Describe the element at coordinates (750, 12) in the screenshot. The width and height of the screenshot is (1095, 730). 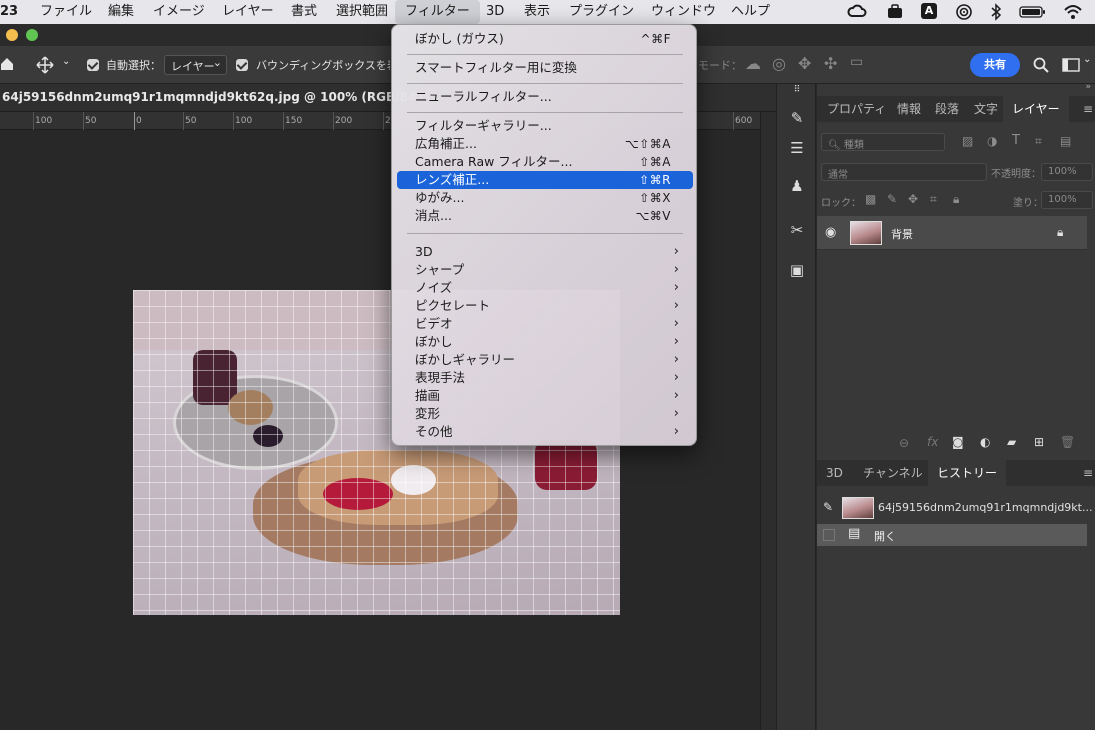
I see `menu-help: ヘルプ` at that location.